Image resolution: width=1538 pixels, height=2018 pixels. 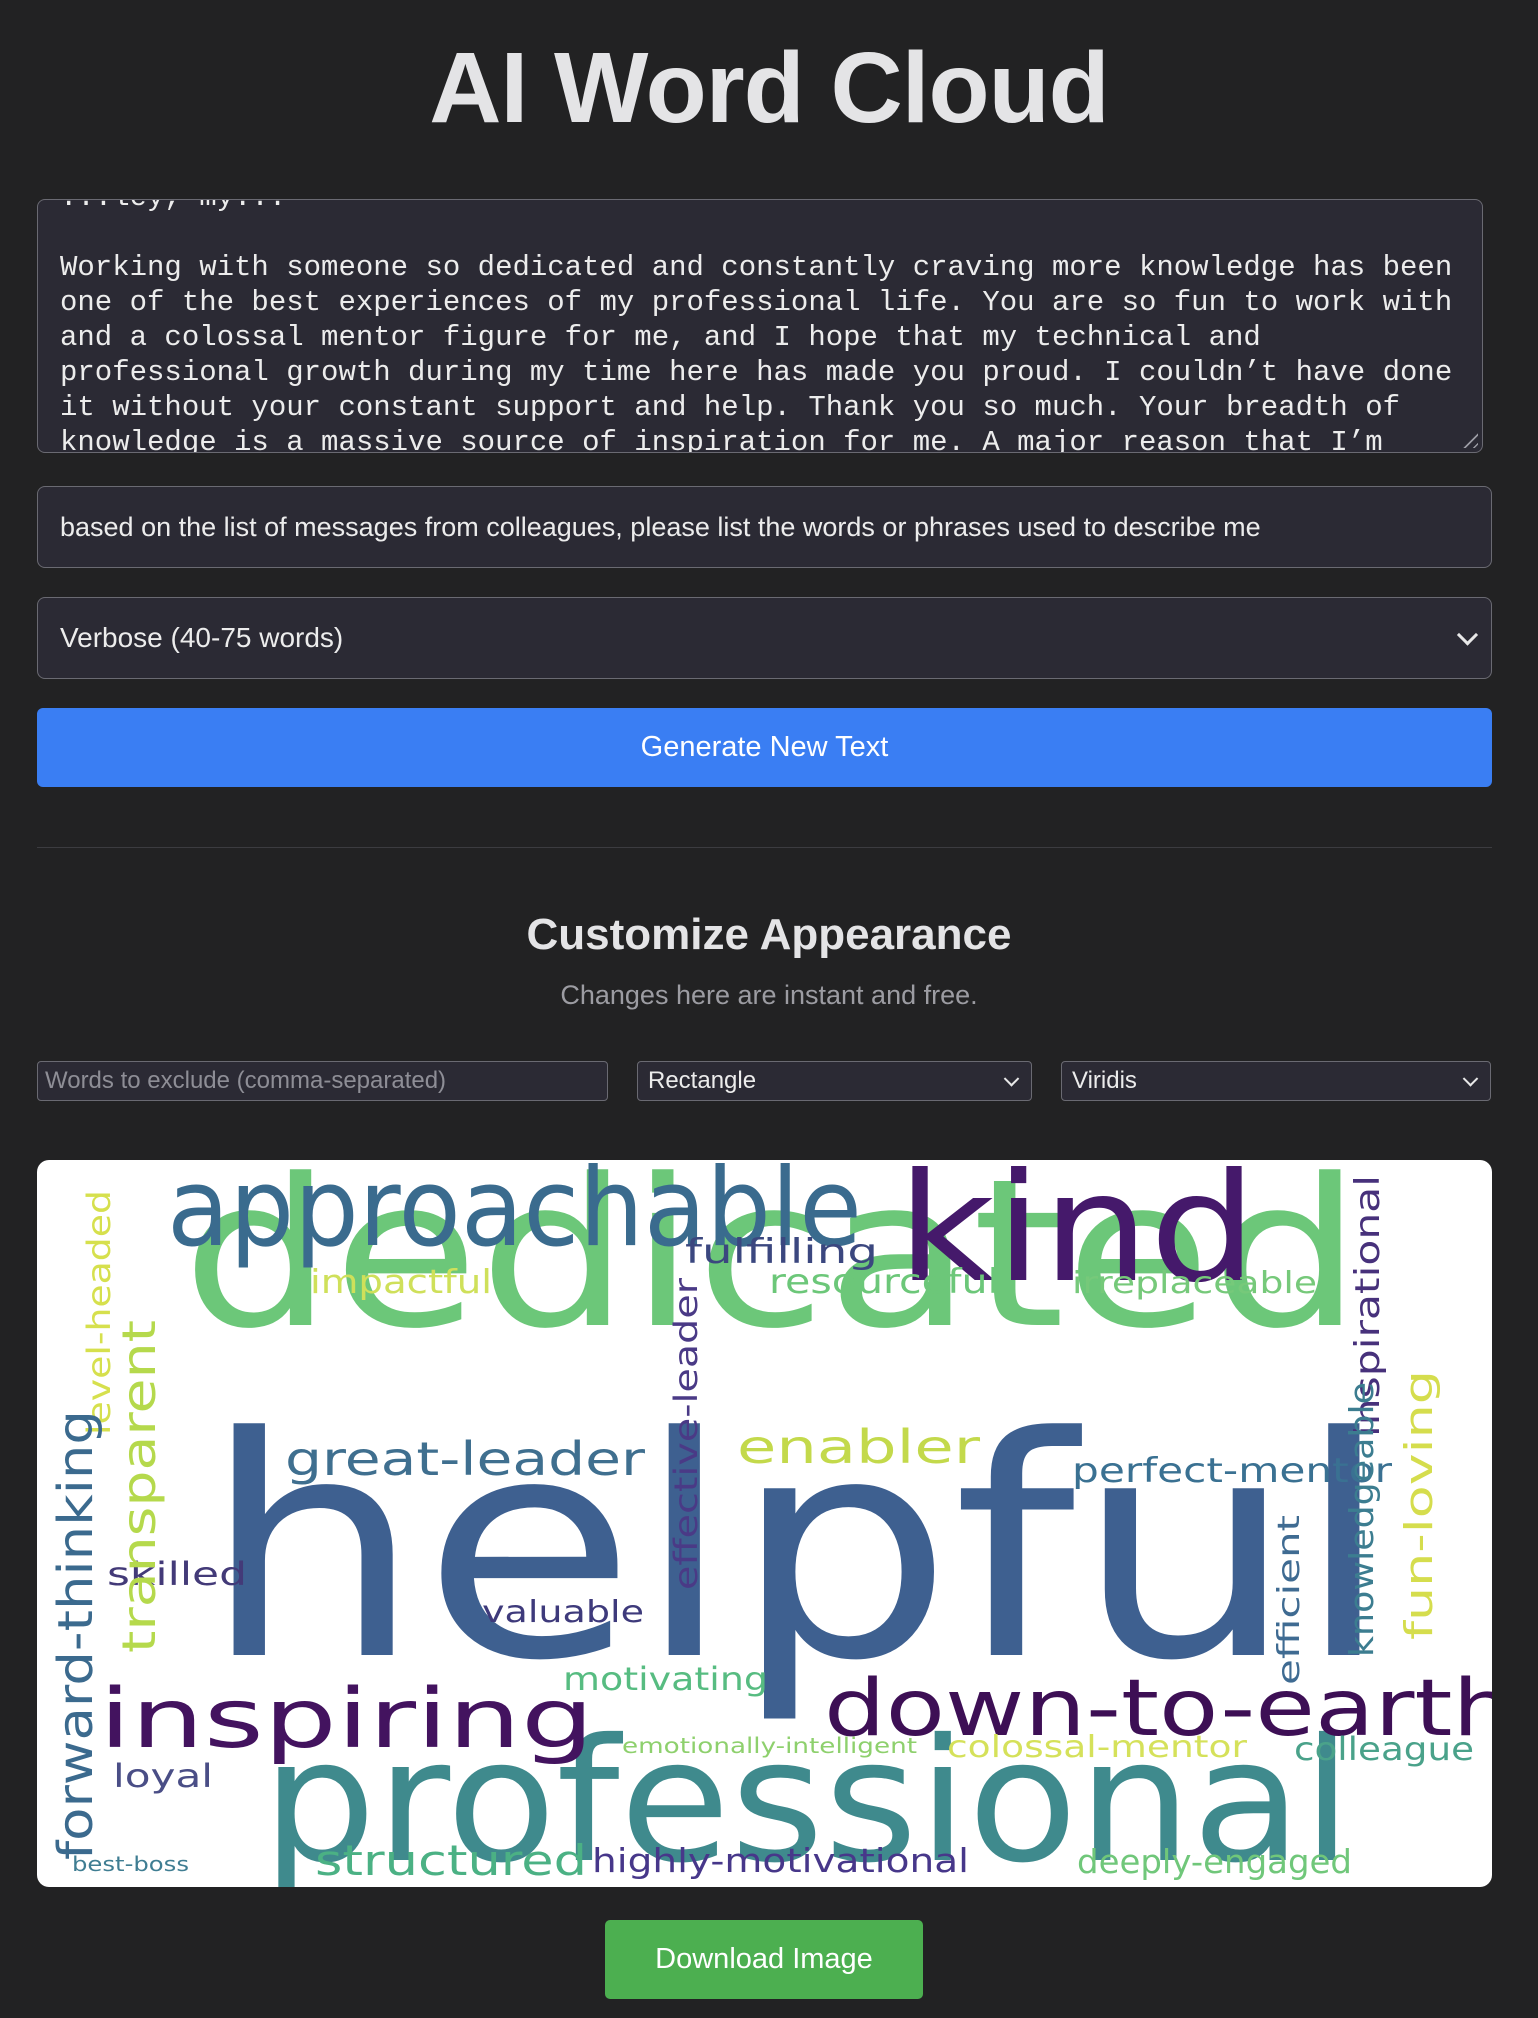 I want to click on cloud-word-deeply-engaged: deeply-engaged, so click(x=1214, y=1861).